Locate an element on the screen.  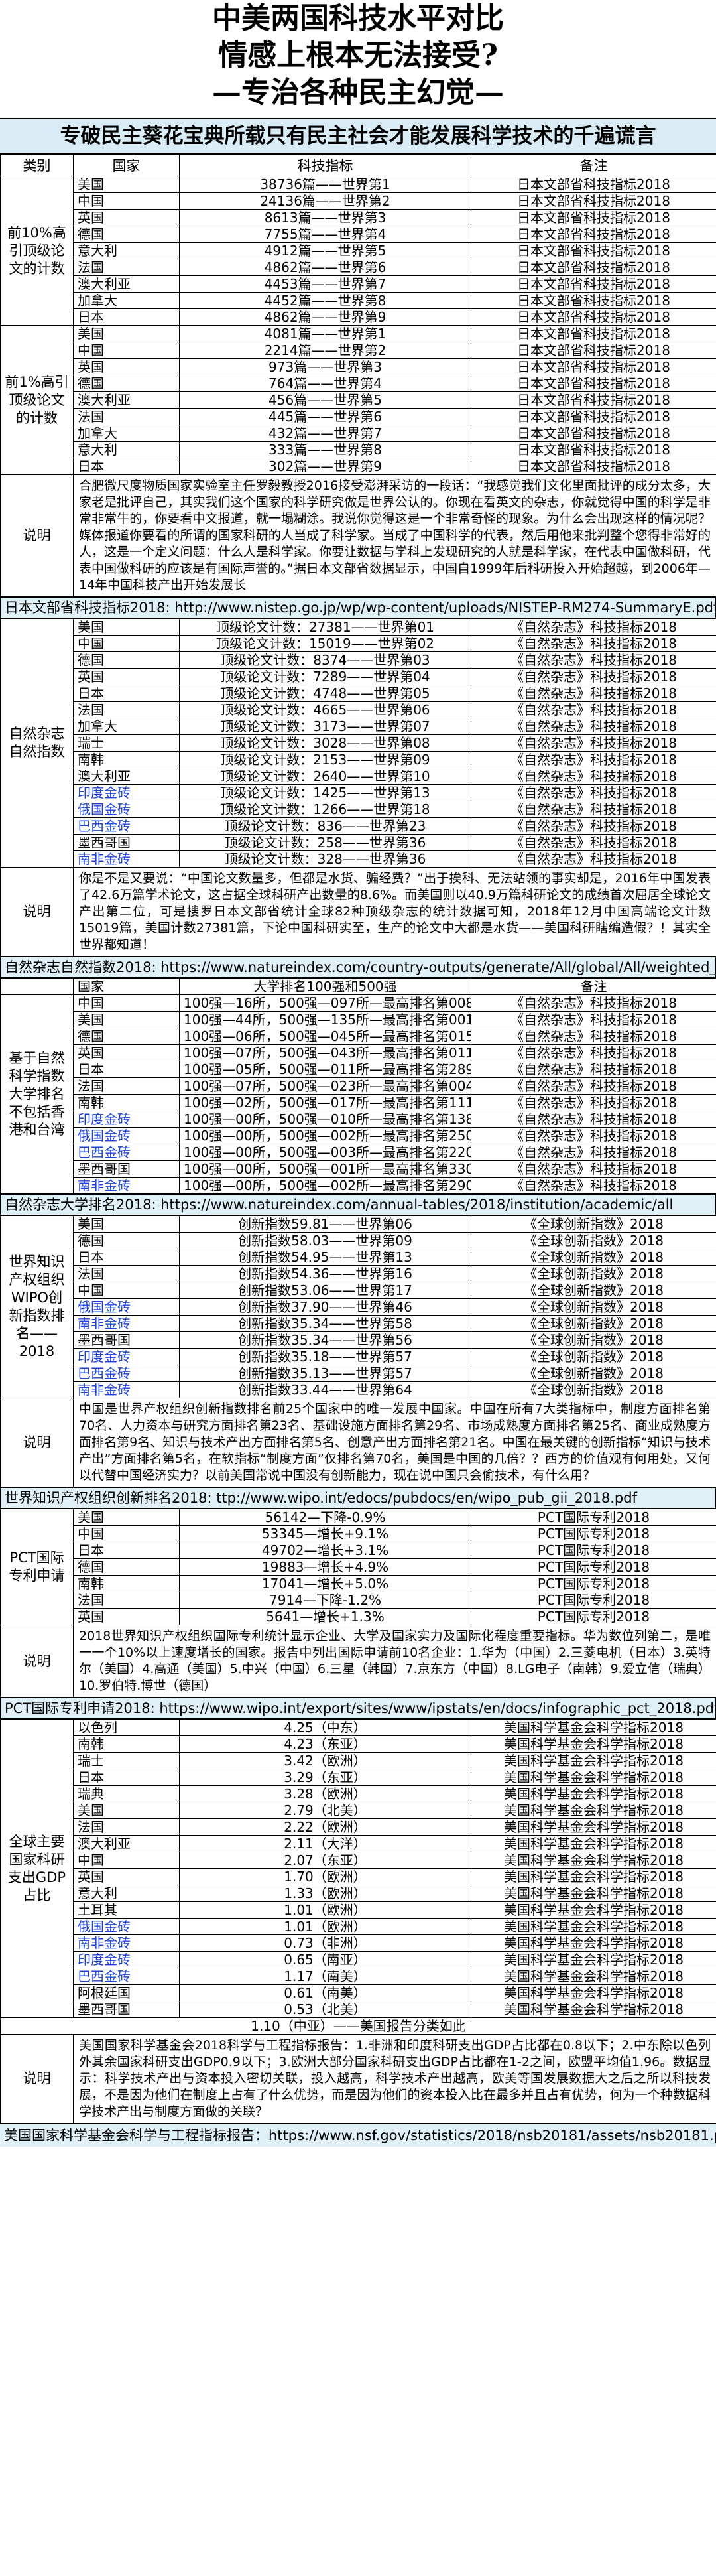
cell-indicator: 4912篇——世界第5 is located at coordinates (325, 250).